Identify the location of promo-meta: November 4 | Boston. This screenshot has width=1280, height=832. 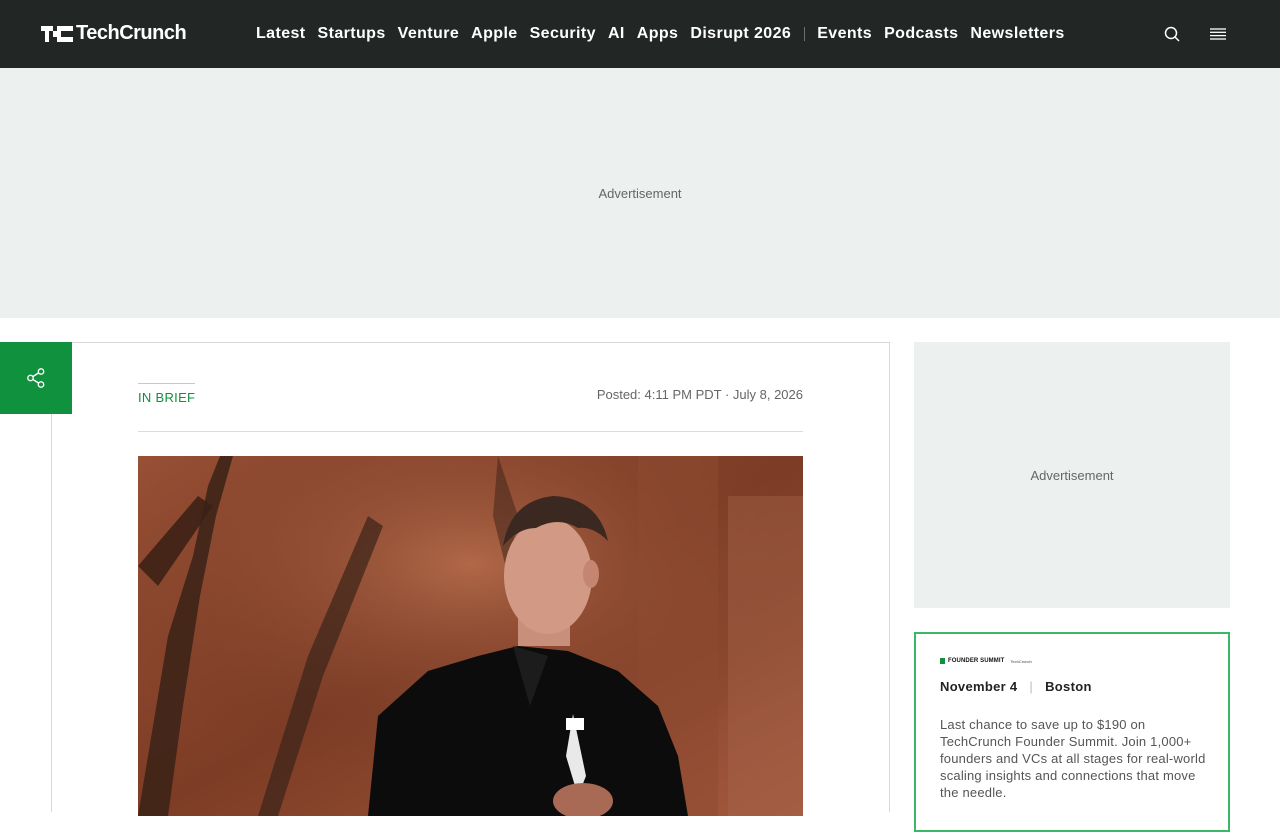
(1016, 686).